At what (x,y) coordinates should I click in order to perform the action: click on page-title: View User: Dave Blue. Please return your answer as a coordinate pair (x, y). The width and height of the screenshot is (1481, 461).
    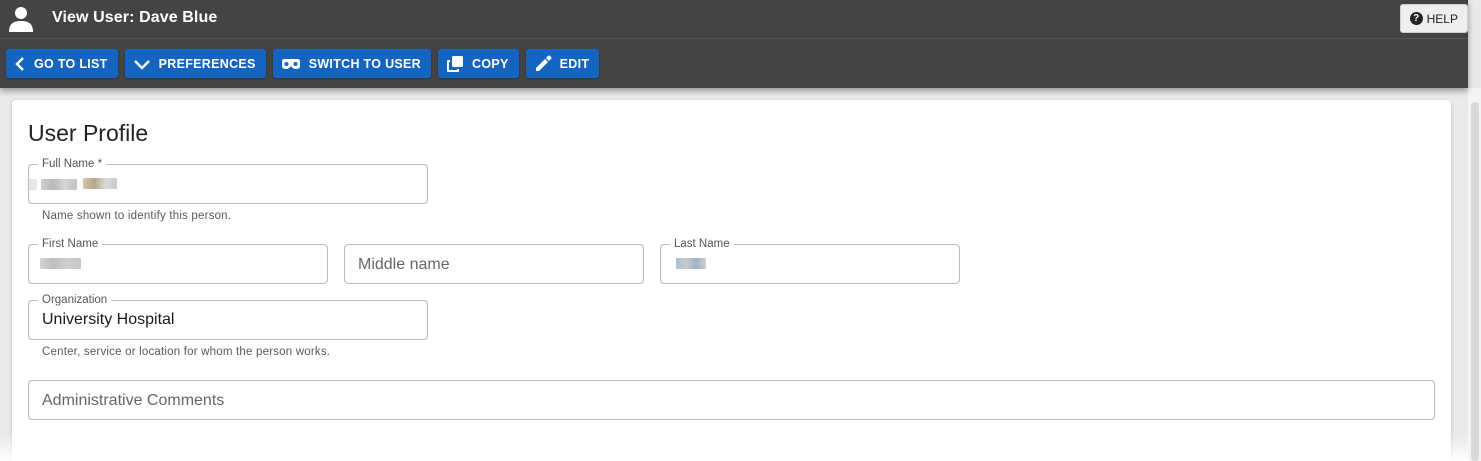
    Looking at the image, I should click on (135, 17).